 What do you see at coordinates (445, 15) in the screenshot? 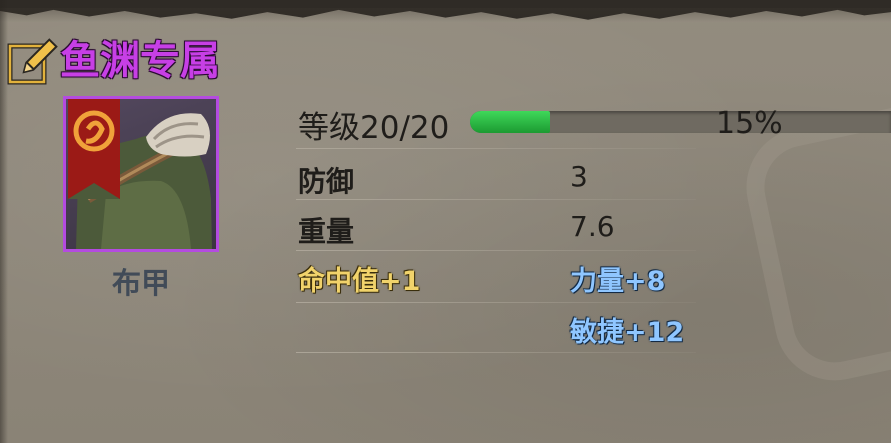
I see `edge-shadow` at bounding box center [445, 15].